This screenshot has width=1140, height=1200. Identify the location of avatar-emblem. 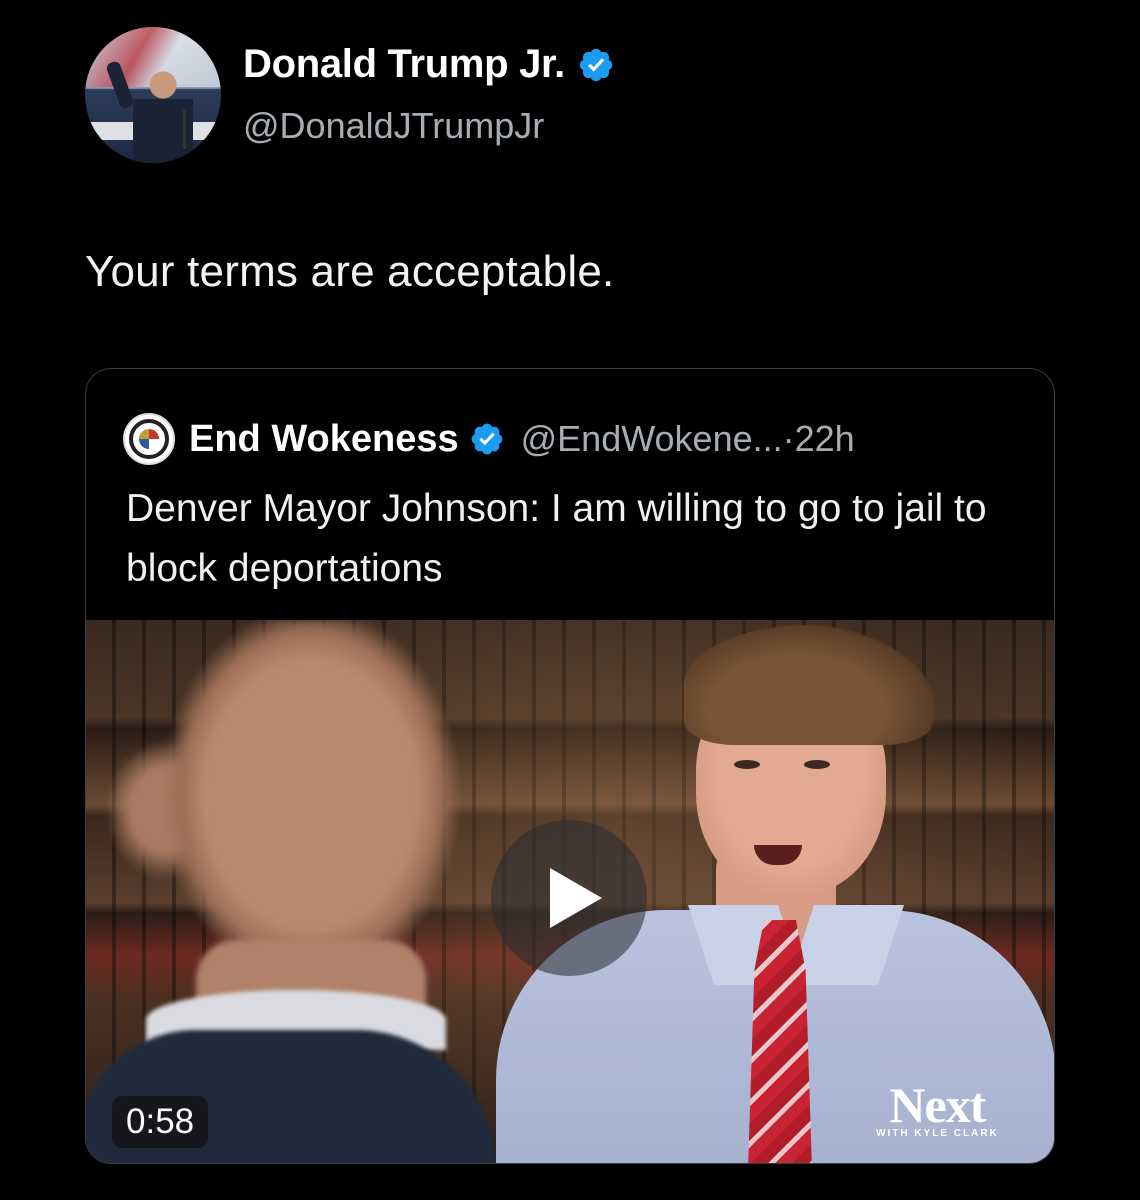
(149, 439).